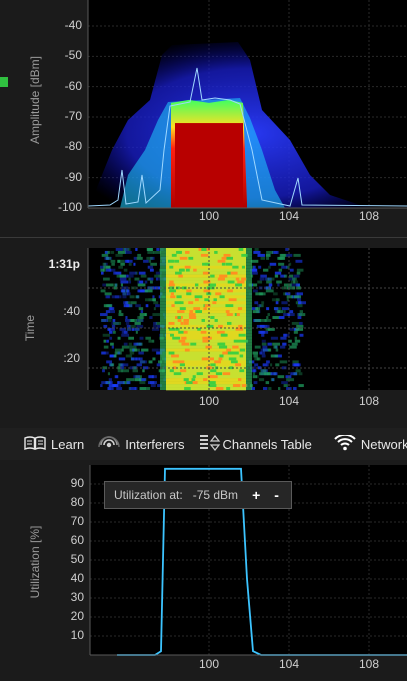 The height and width of the screenshot is (681, 407). What do you see at coordinates (345, 443) in the screenshot?
I see `wifi-icon` at bounding box center [345, 443].